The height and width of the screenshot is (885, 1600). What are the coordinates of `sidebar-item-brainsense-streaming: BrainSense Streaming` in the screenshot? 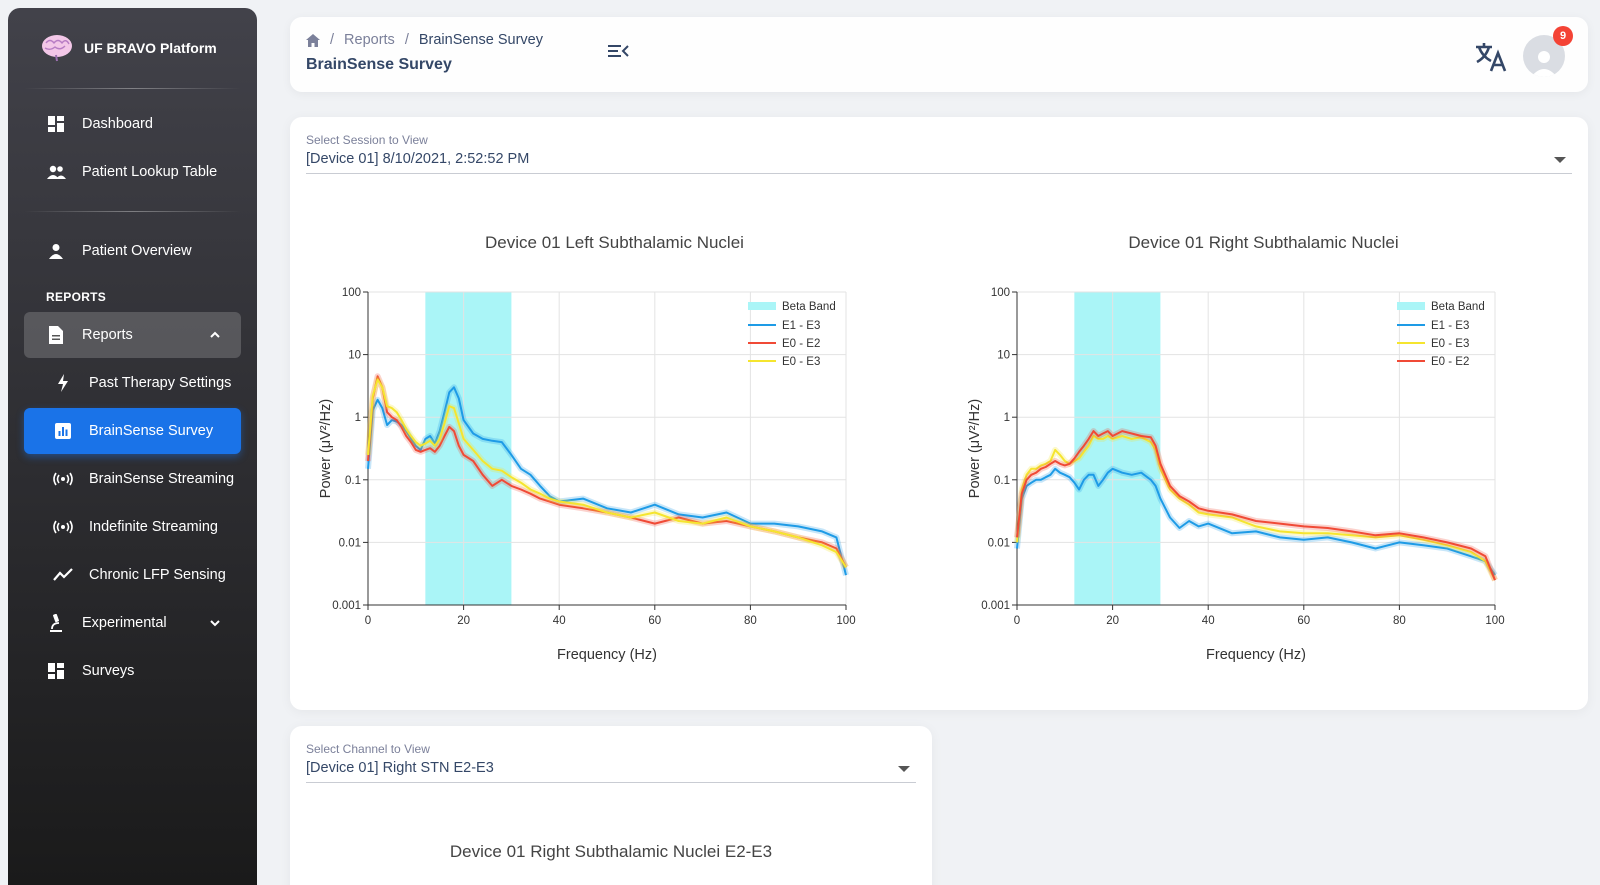 It's located at (132, 479).